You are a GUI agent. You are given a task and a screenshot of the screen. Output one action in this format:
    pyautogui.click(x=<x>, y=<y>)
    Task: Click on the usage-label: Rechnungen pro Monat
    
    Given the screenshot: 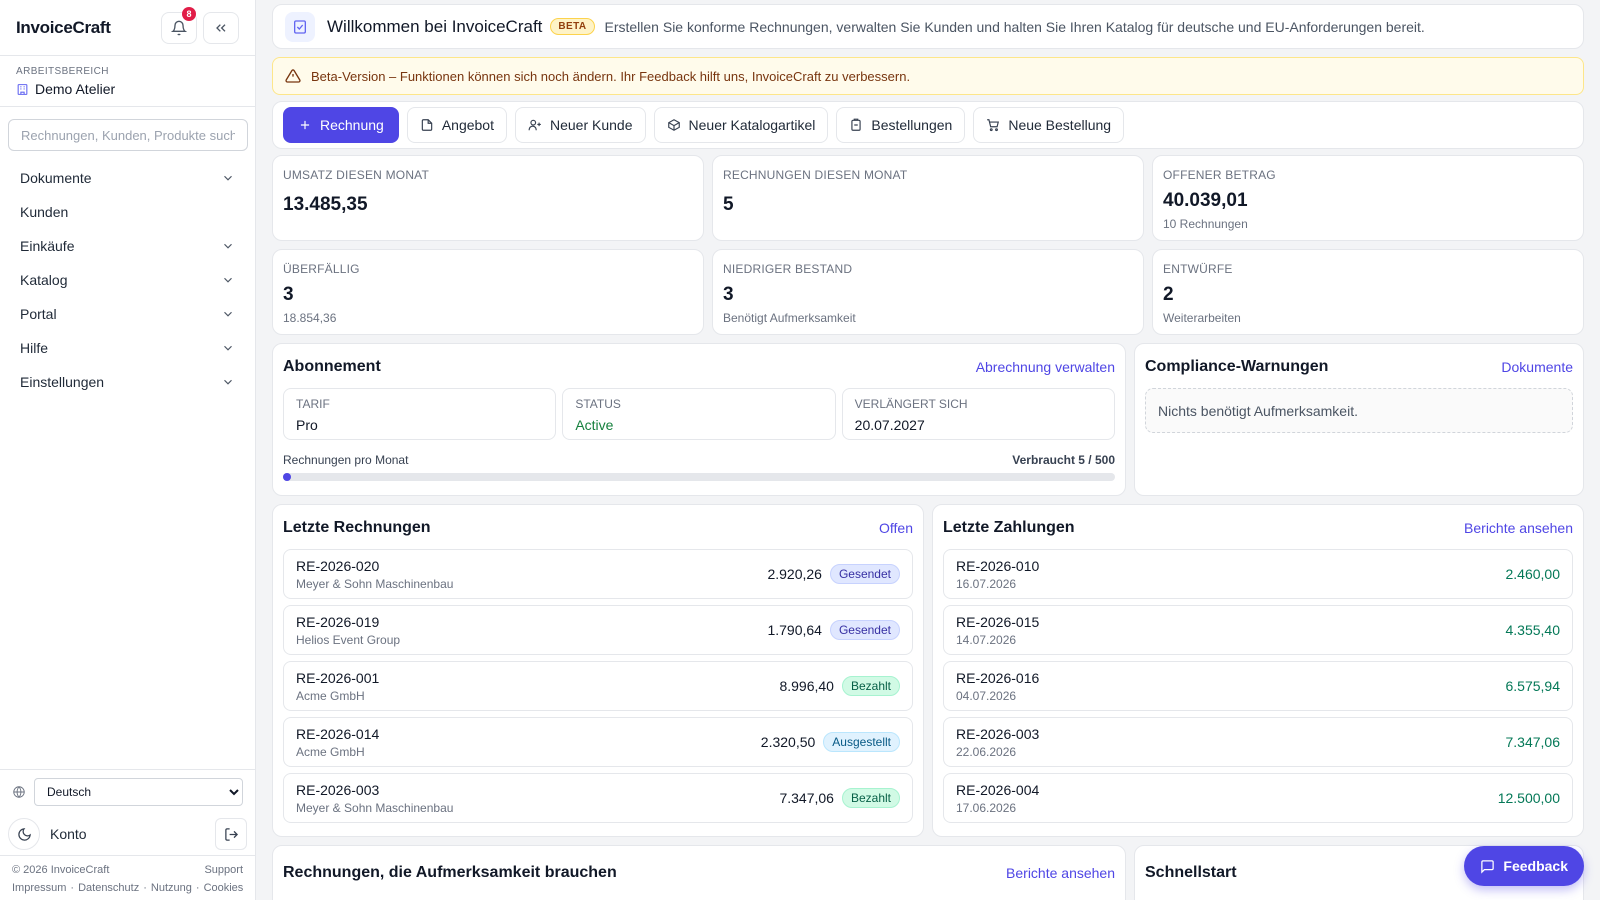 What is the action you would take?
    pyautogui.click(x=346, y=460)
    